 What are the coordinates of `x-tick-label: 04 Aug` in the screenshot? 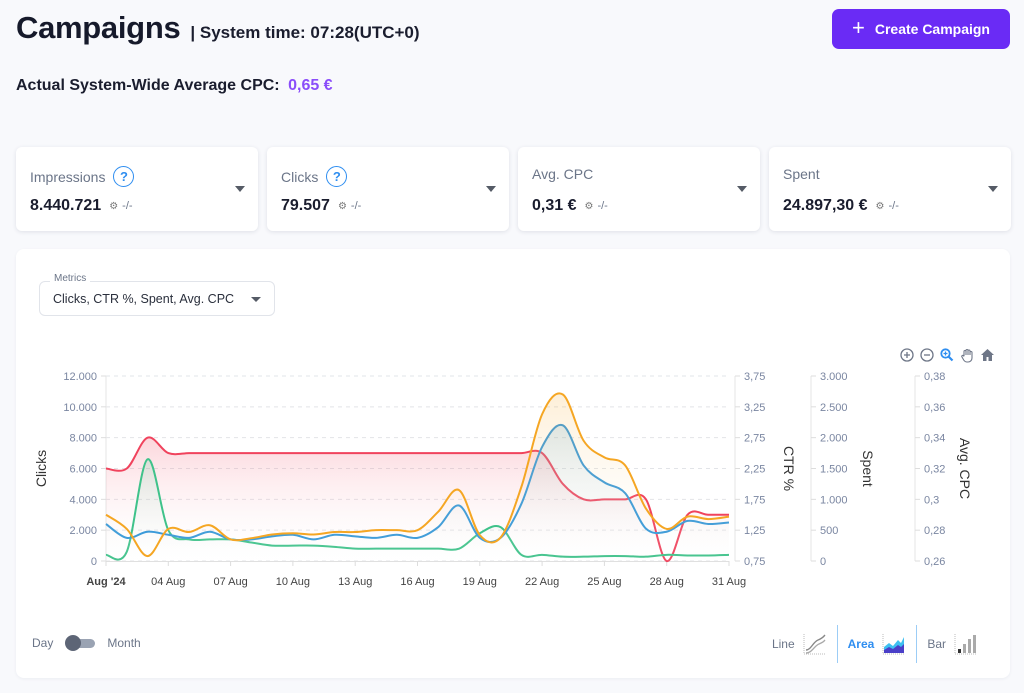 It's located at (168, 582).